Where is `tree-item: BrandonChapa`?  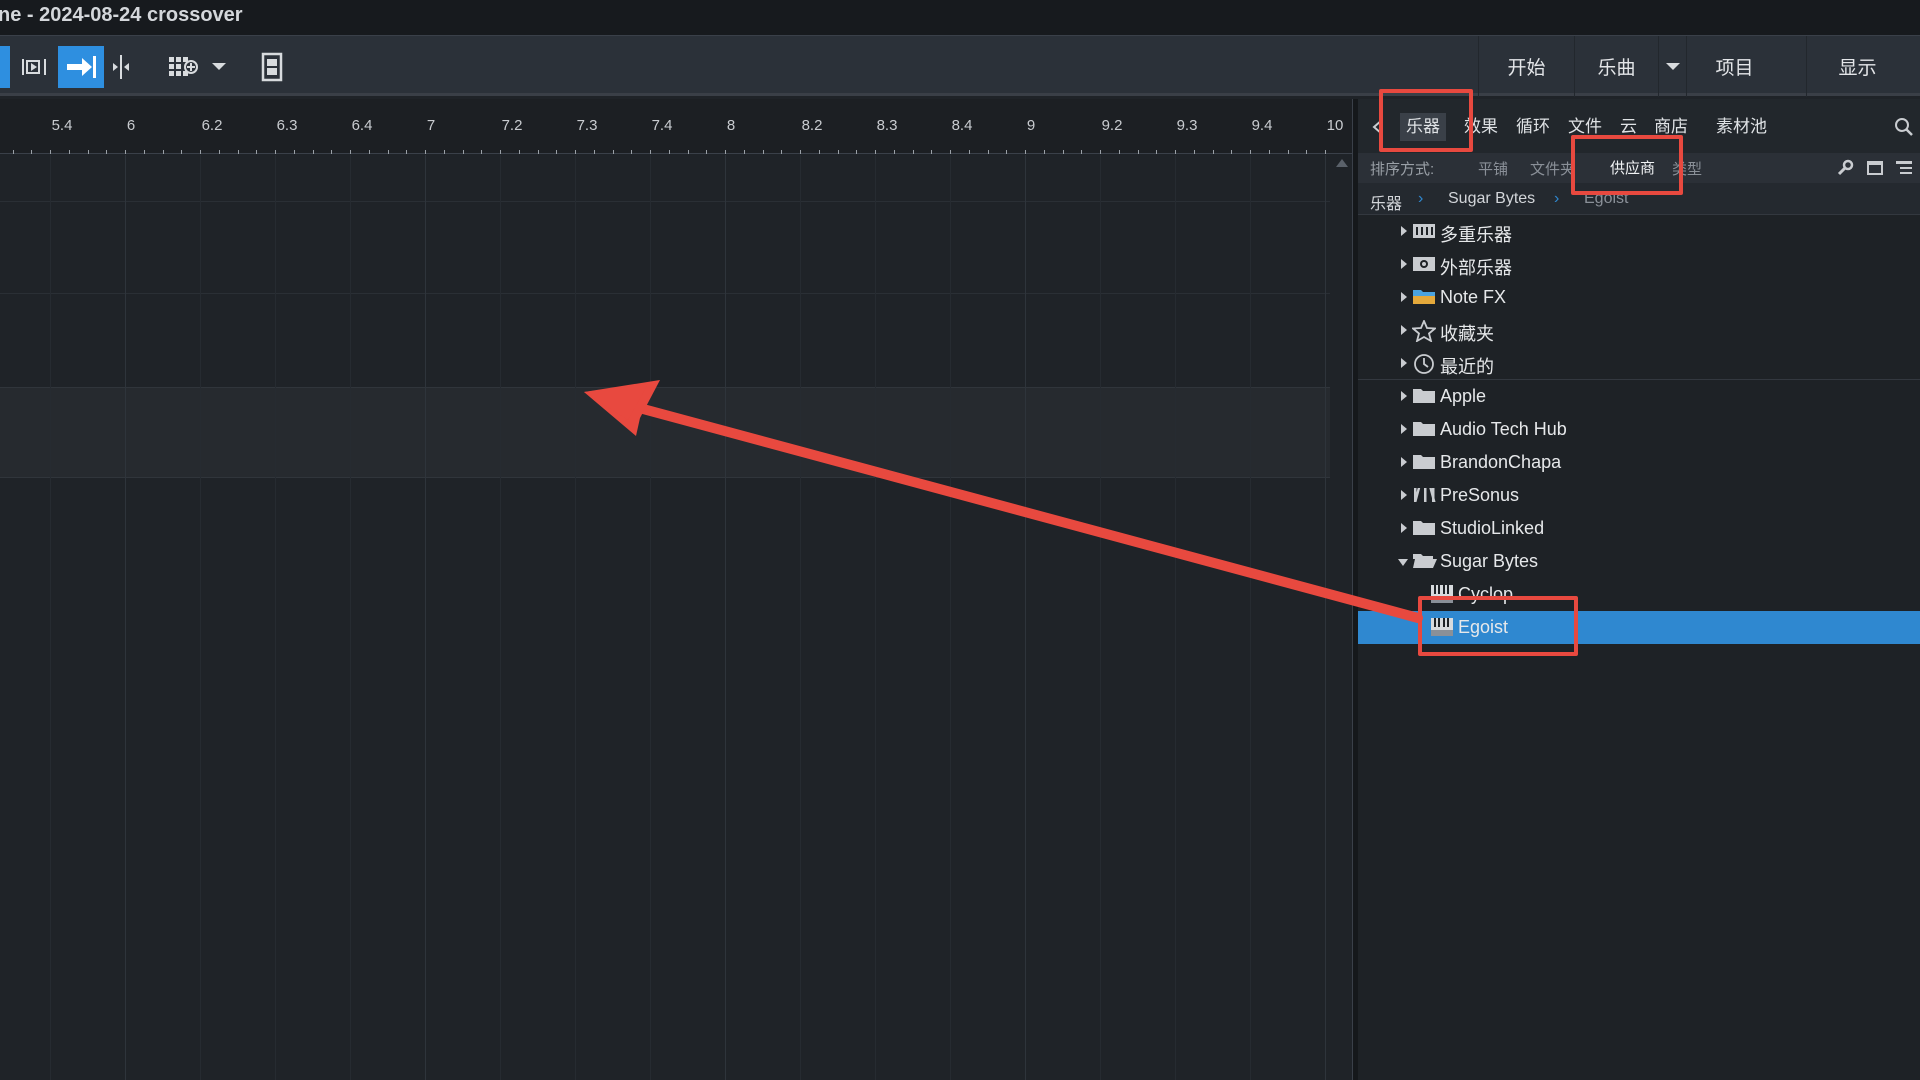 tree-item: BrandonChapa is located at coordinates (1639, 462).